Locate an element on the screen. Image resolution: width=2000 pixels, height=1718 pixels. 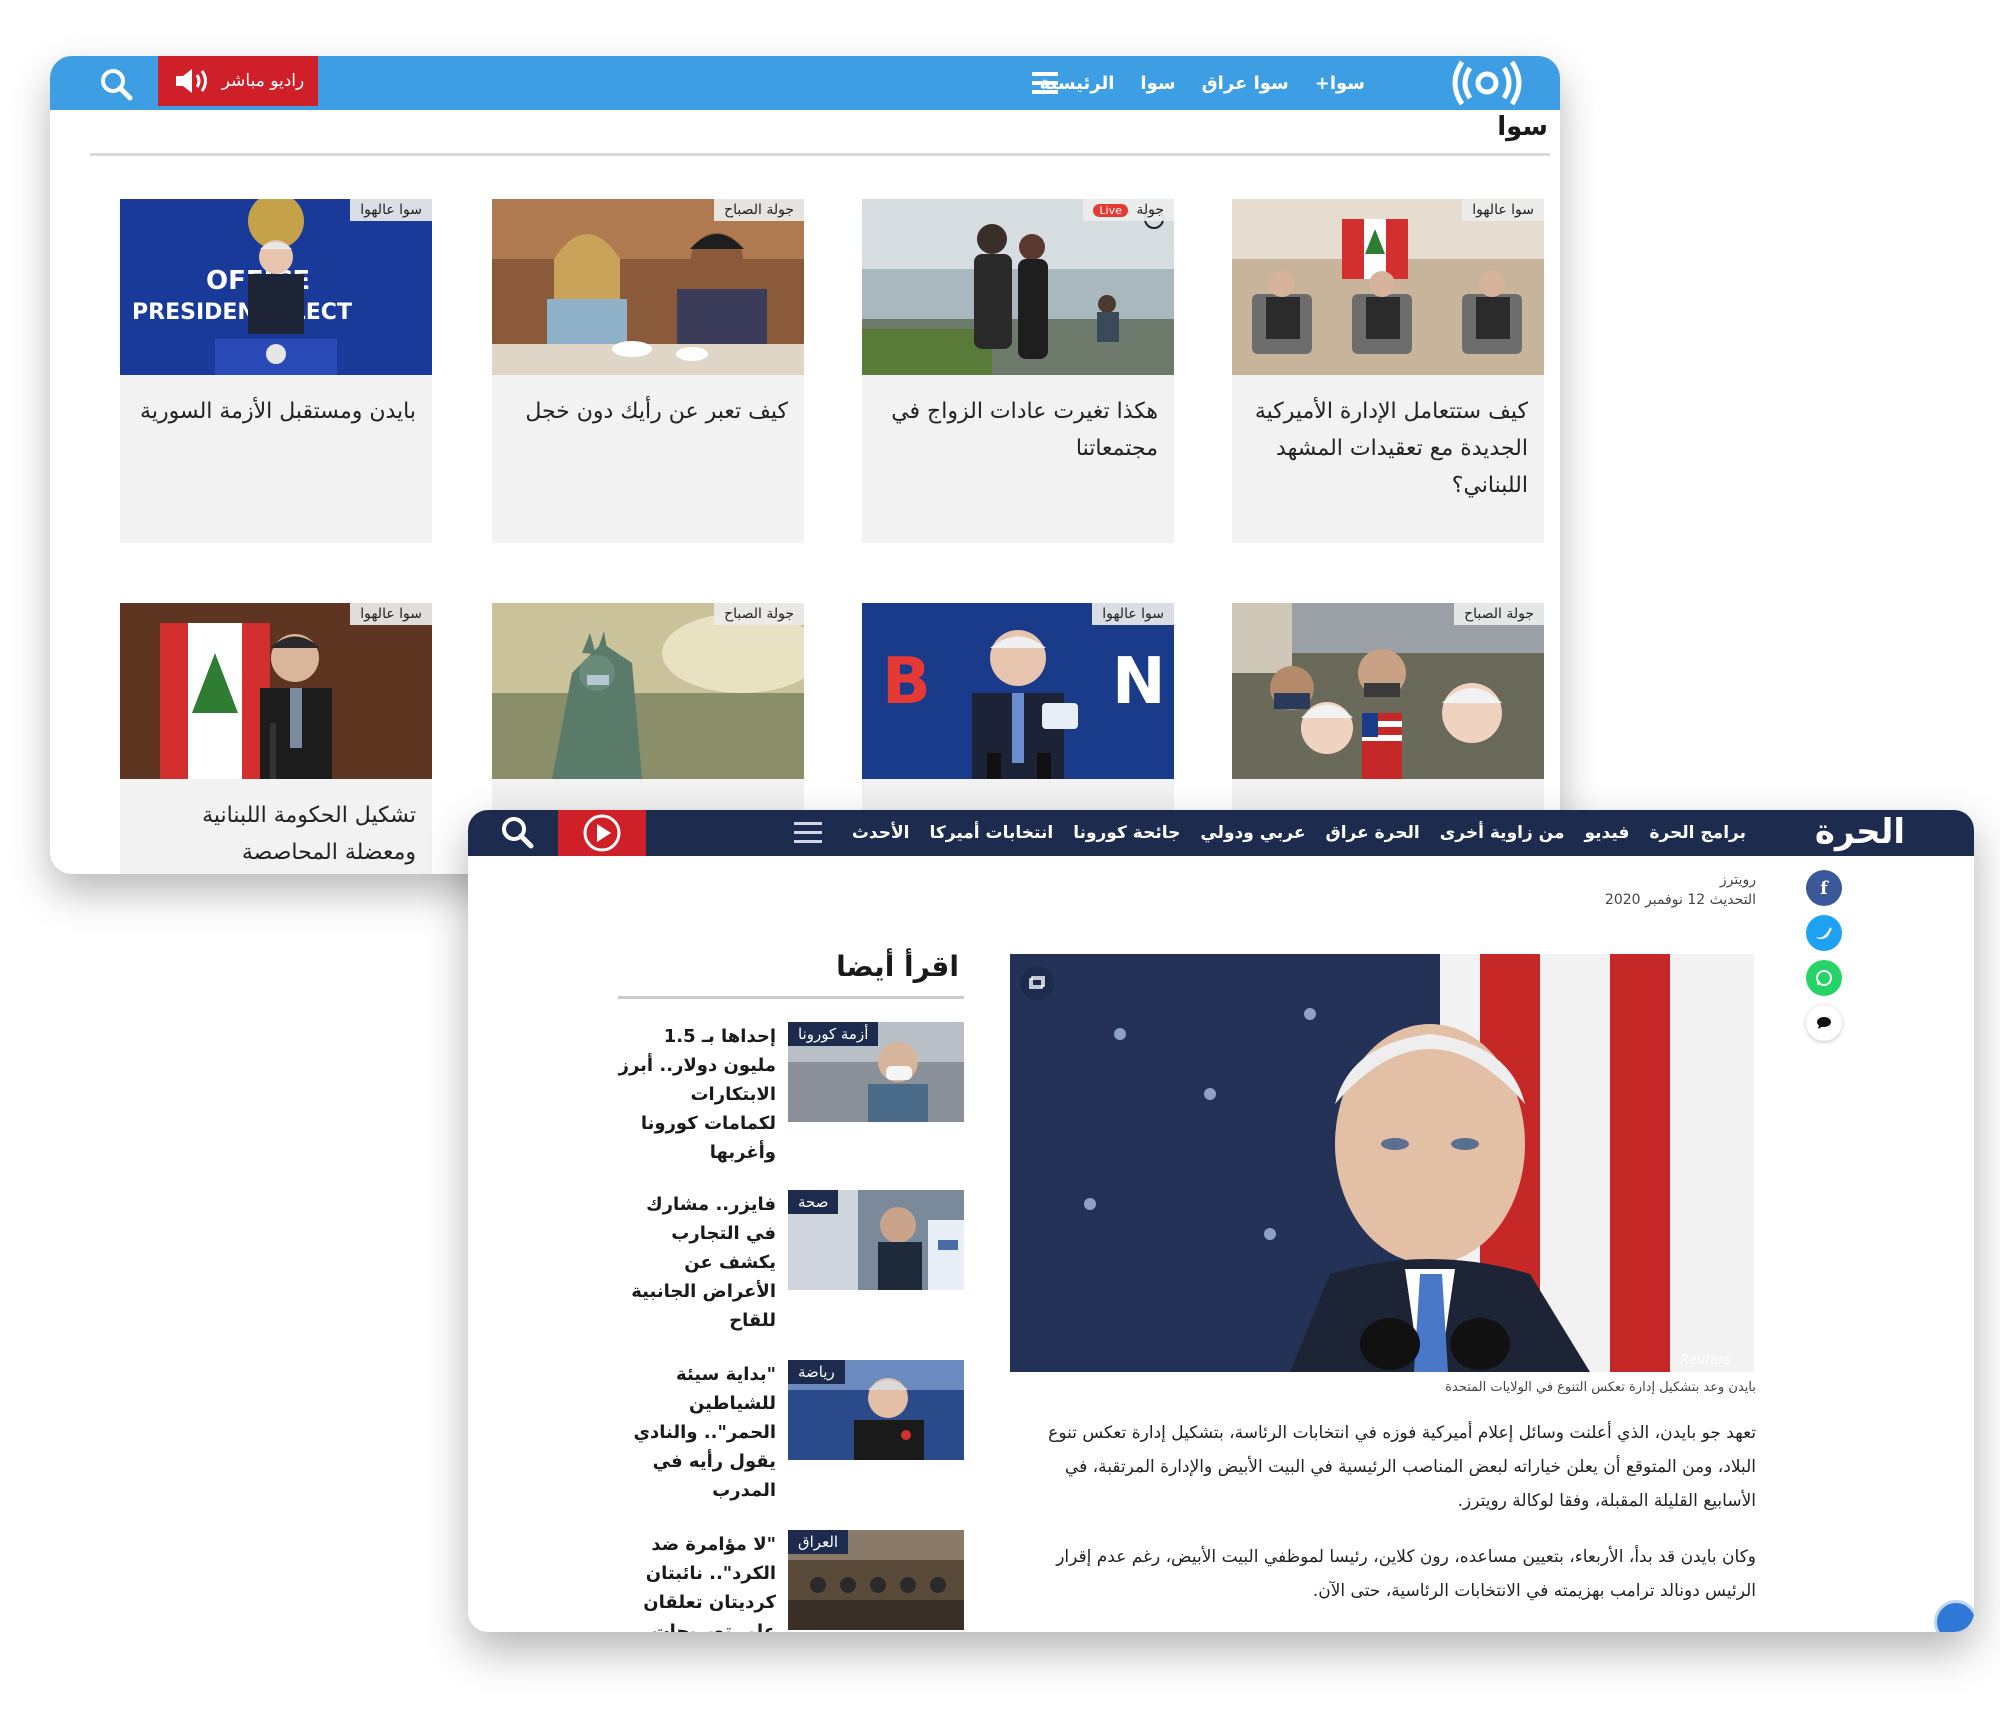
article-title: بايدن ومستقبل الأزمة السورية is located at coordinates (276, 411).